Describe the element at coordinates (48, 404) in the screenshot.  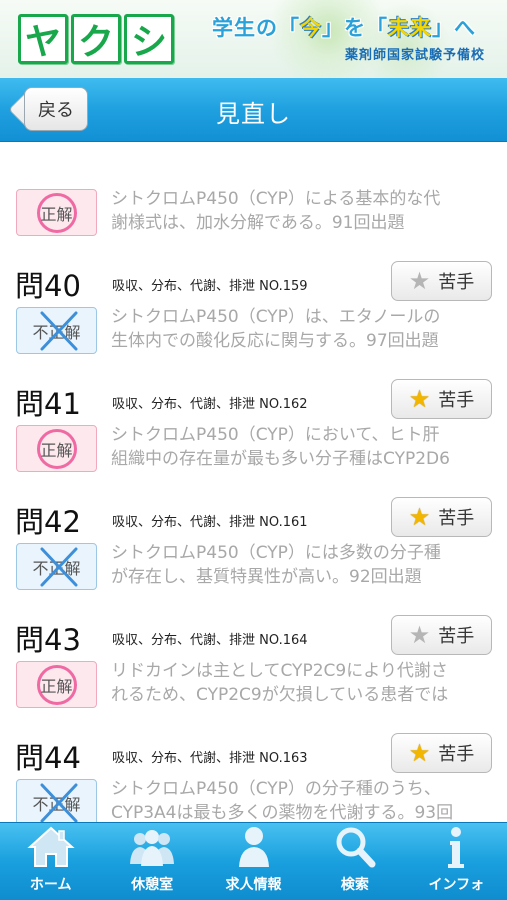
I see `question-number: 問41` at that location.